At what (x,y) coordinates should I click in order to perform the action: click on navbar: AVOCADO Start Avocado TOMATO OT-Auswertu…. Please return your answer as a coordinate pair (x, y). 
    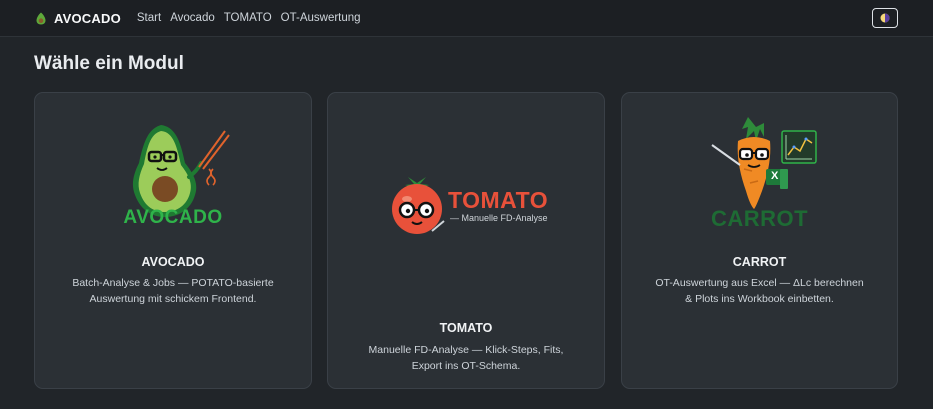
    Looking at the image, I should click on (466, 18).